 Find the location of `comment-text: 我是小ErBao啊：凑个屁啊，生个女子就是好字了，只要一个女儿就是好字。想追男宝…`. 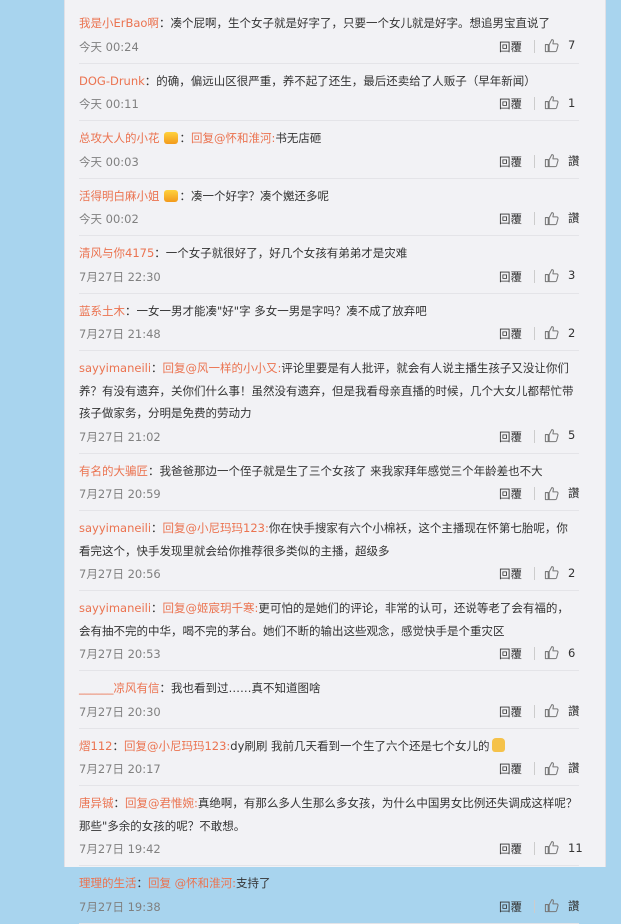

comment-text: 我是小ErBao啊：凑个屁啊，生个女子就是好字了，只要一个女儿就是好字。想追男宝… is located at coordinates (329, 23).